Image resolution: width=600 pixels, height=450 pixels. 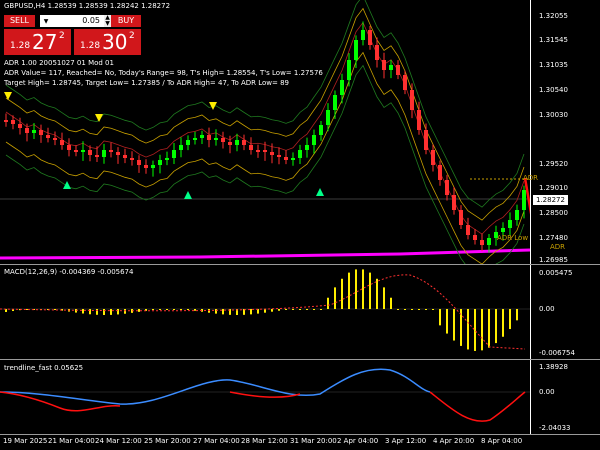 What do you see at coordinates (553, 213) in the screenshot?
I see `price-tick-label: 1.28500` at bounding box center [553, 213].